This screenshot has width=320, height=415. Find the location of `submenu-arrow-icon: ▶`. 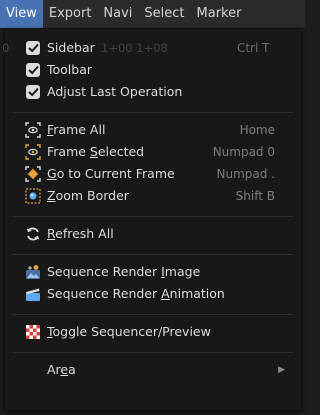

submenu-arrow-icon: ▶ is located at coordinates (281, 370).